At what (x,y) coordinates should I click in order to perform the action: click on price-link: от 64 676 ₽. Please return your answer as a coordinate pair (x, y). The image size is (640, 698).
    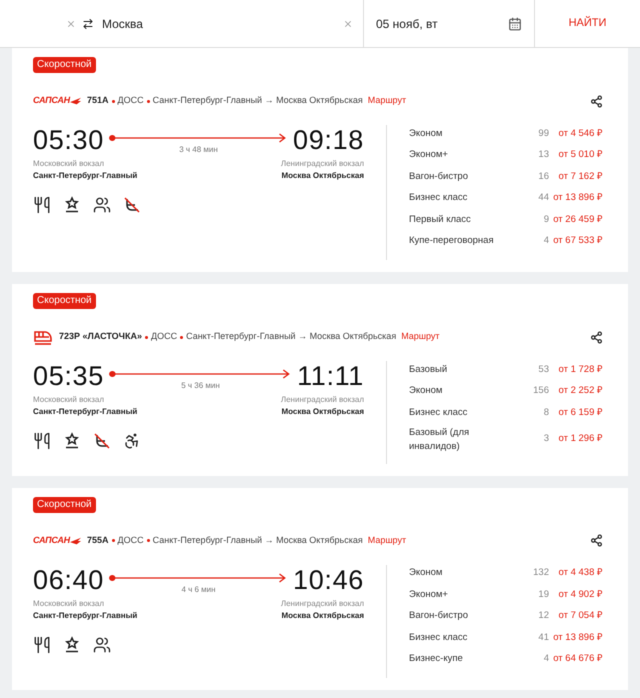
    Looking at the image, I should click on (578, 659).